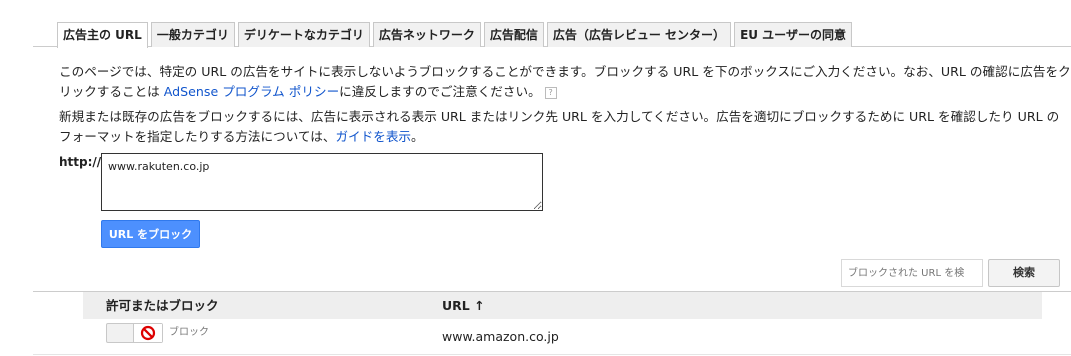 Image resolution: width=1071 pixels, height=356 pixels. I want to click on allow-block-toggle, so click(134, 333).